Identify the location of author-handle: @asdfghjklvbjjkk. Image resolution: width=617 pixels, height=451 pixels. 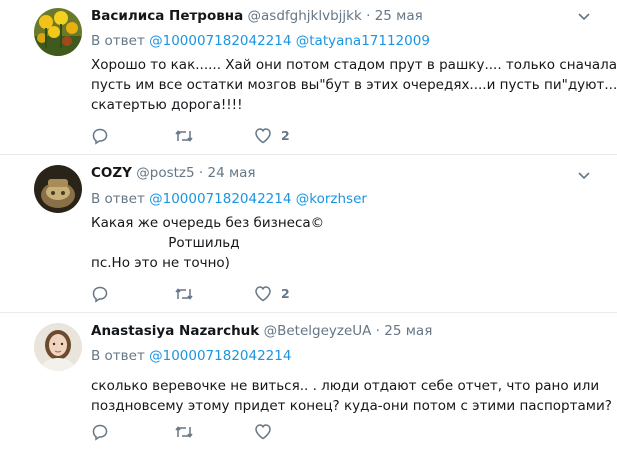
(305, 16).